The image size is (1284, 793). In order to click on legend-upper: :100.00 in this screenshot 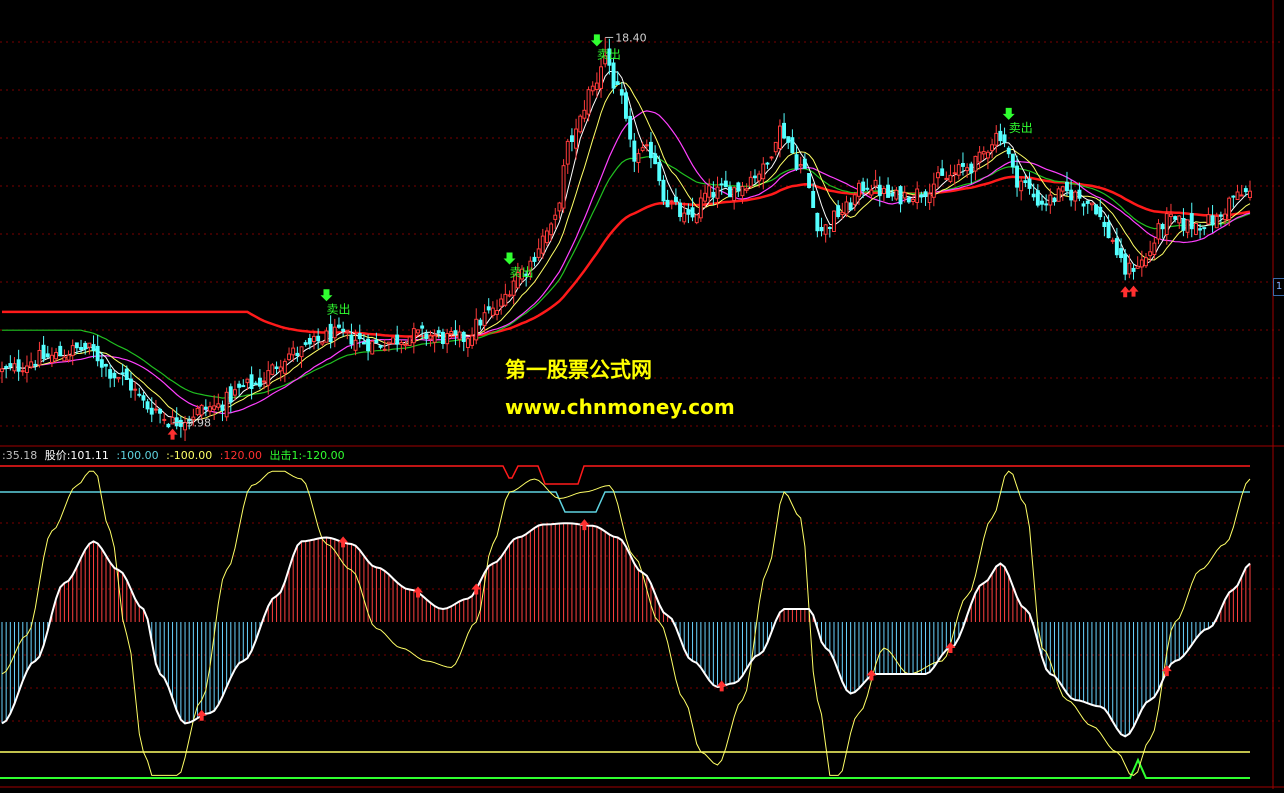, I will do `click(137, 455)`.